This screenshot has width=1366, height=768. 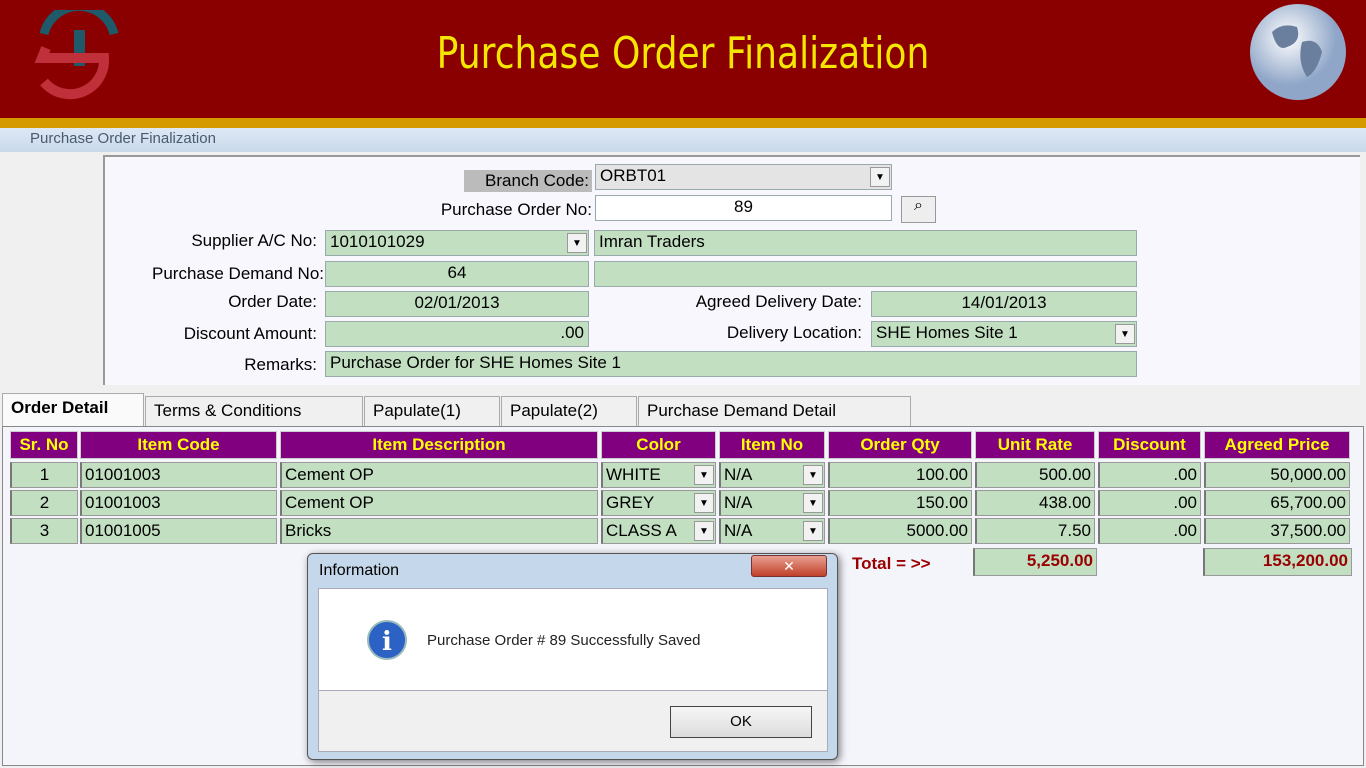 I want to click on demand-no-field: 64, so click(x=457, y=274).